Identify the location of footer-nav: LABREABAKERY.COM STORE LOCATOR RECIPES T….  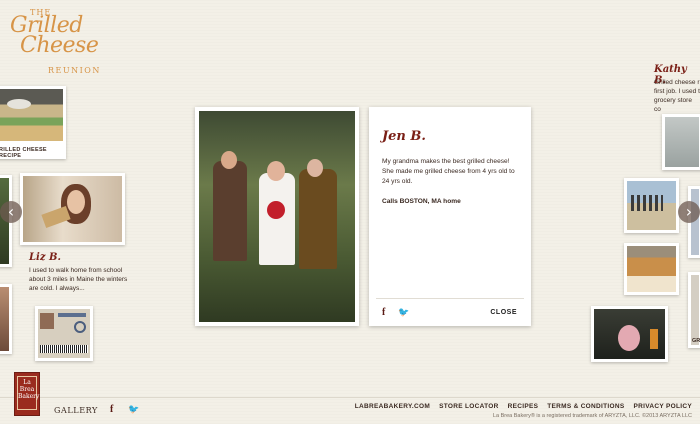
(523, 406).